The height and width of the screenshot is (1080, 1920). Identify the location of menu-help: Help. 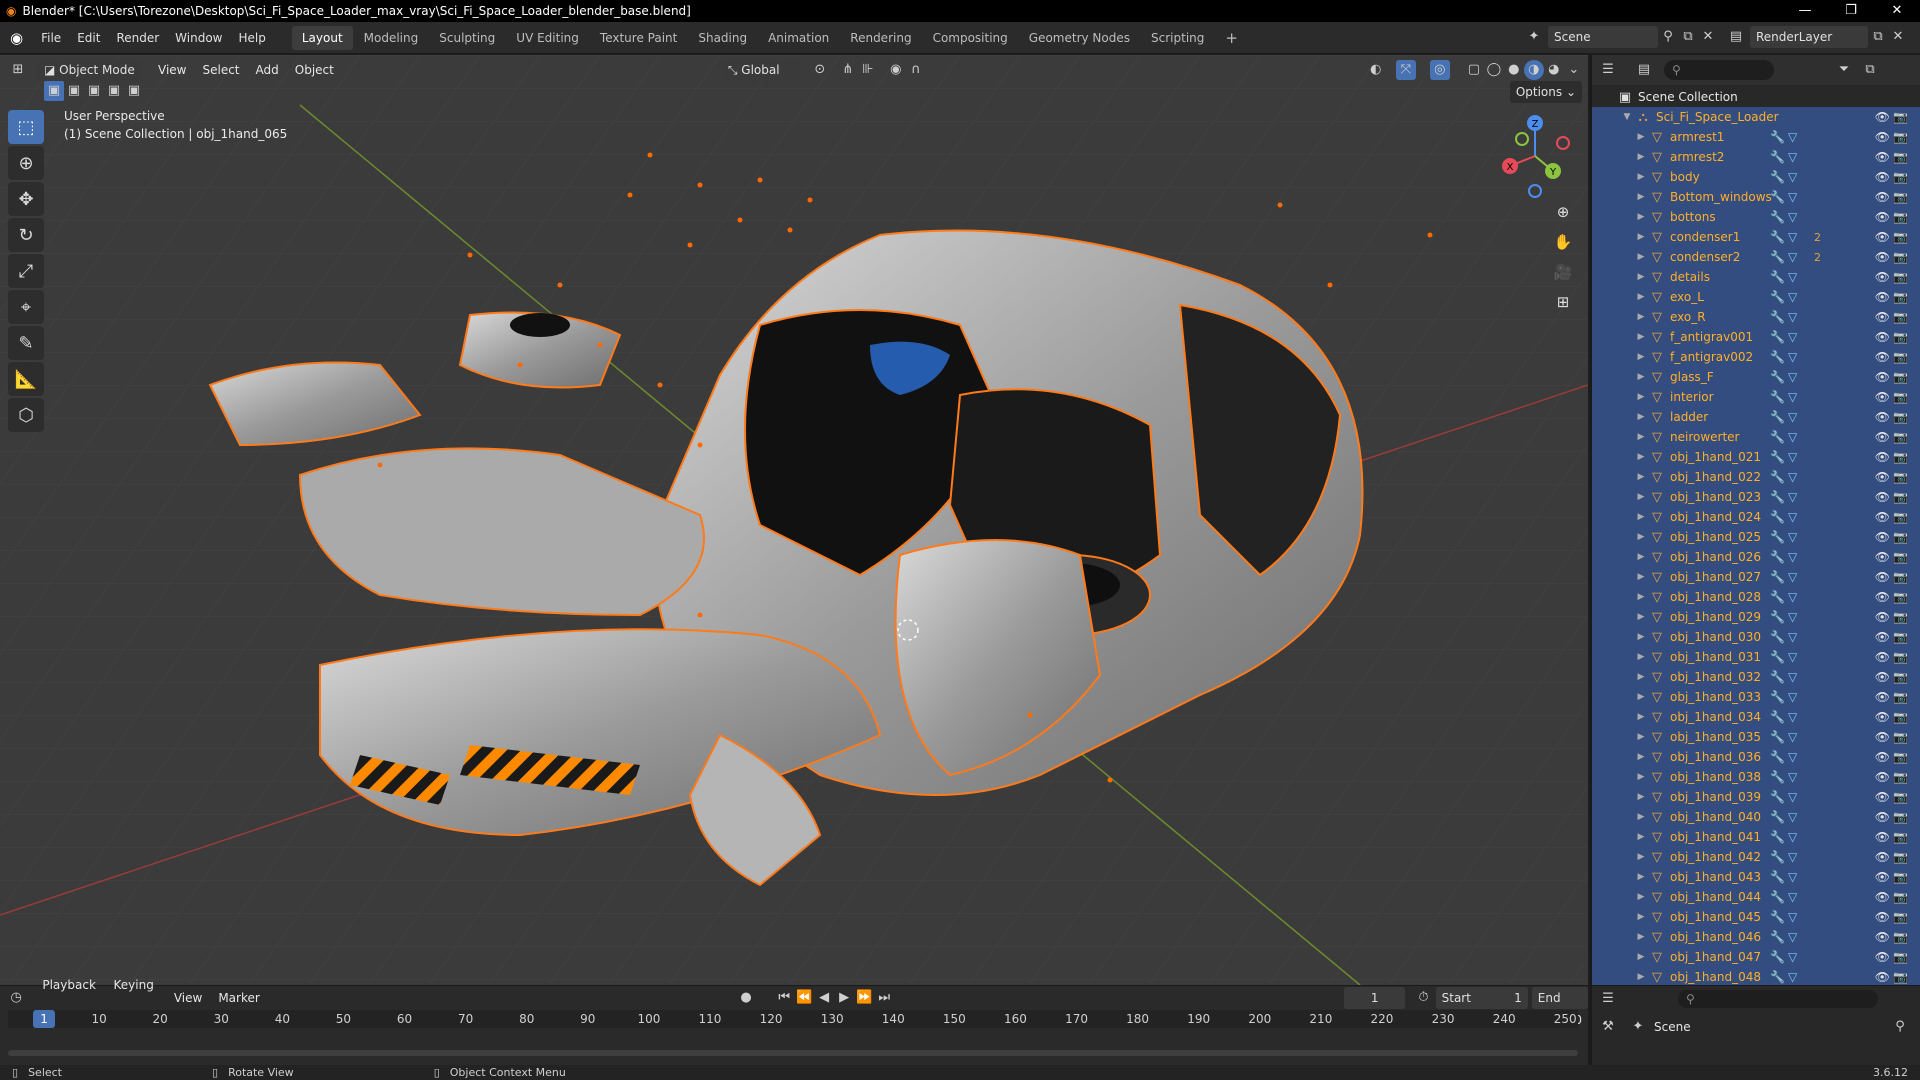
(252, 38).